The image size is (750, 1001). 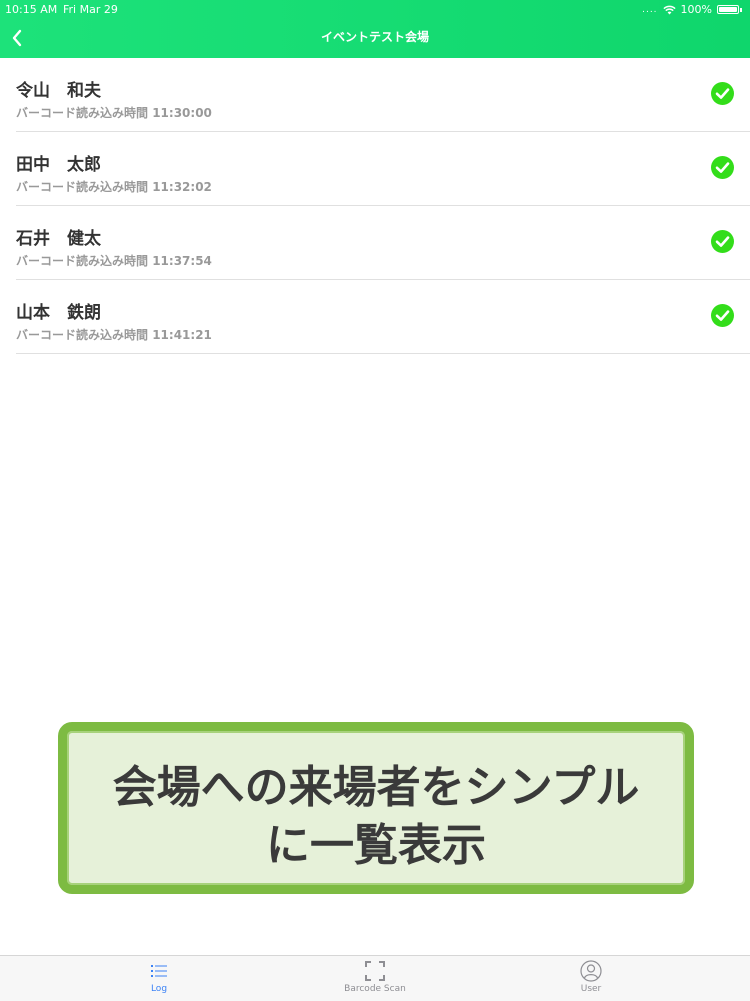 What do you see at coordinates (58, 165) in the screenshot?
I see `attendee-name: 田中 太郎` at bounding box center [58, 165].